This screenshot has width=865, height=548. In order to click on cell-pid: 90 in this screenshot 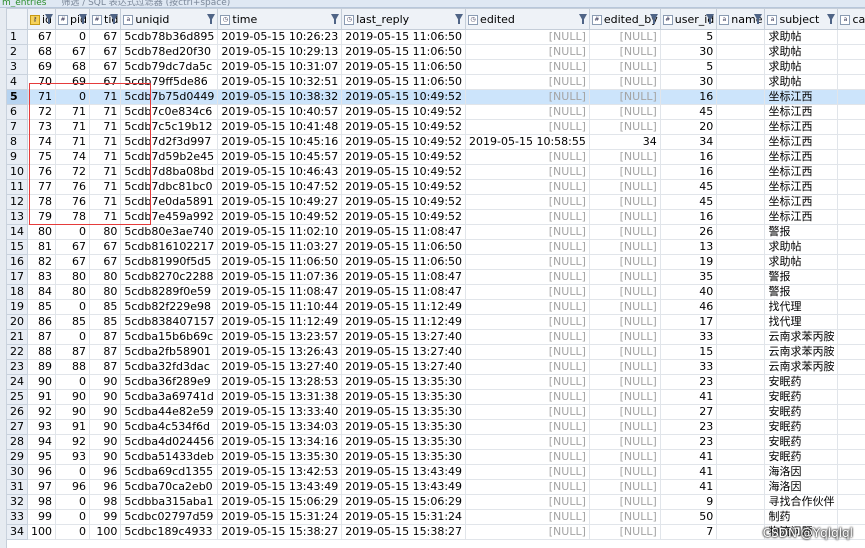, I will do `click(72, 412)`.